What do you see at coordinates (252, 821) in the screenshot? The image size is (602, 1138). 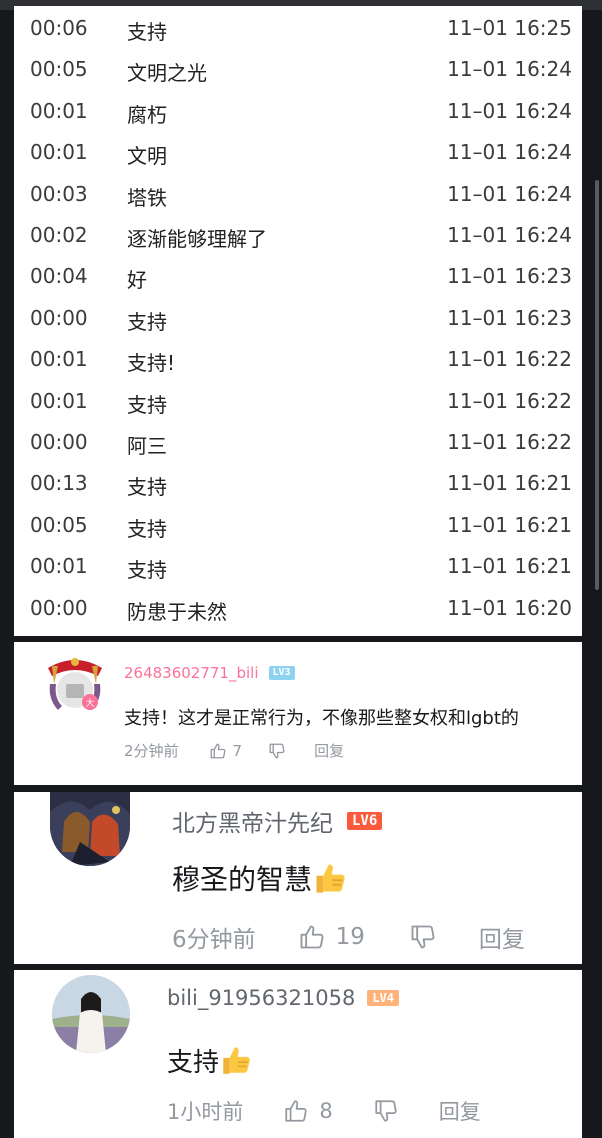 I see `username: 北方黑帝汁先纪` at bounding box center [252, 821].